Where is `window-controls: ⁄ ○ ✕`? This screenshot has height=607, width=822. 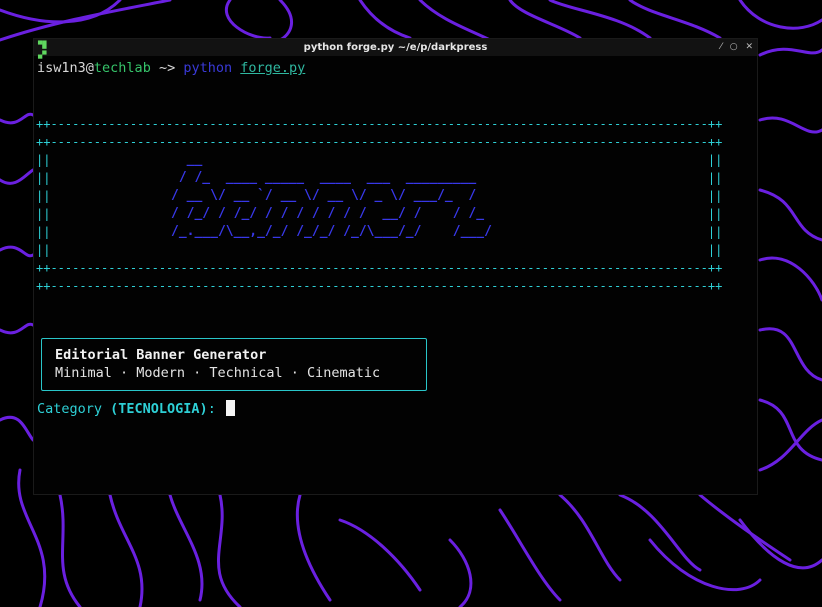 window-controls: ⁄ ○ ✕ is located at coordinates (734, 47).